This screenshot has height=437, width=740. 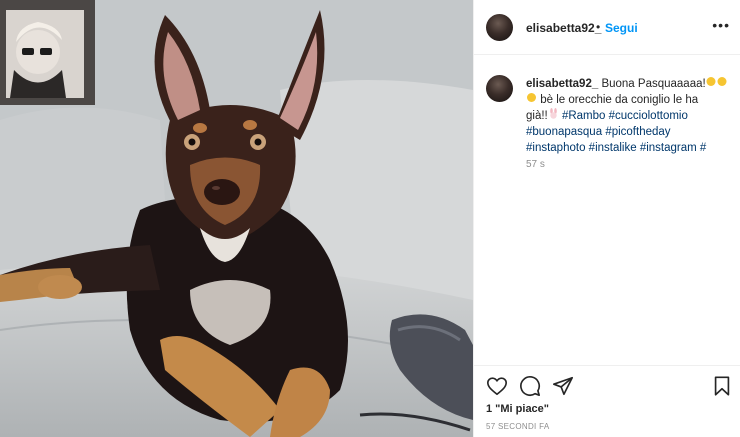 What do you see at coordinates (619, 100) in the screenshot?
I see `caption-line-2: bè le orecchie da coniglio le ha` at bounding box center [619, 100].